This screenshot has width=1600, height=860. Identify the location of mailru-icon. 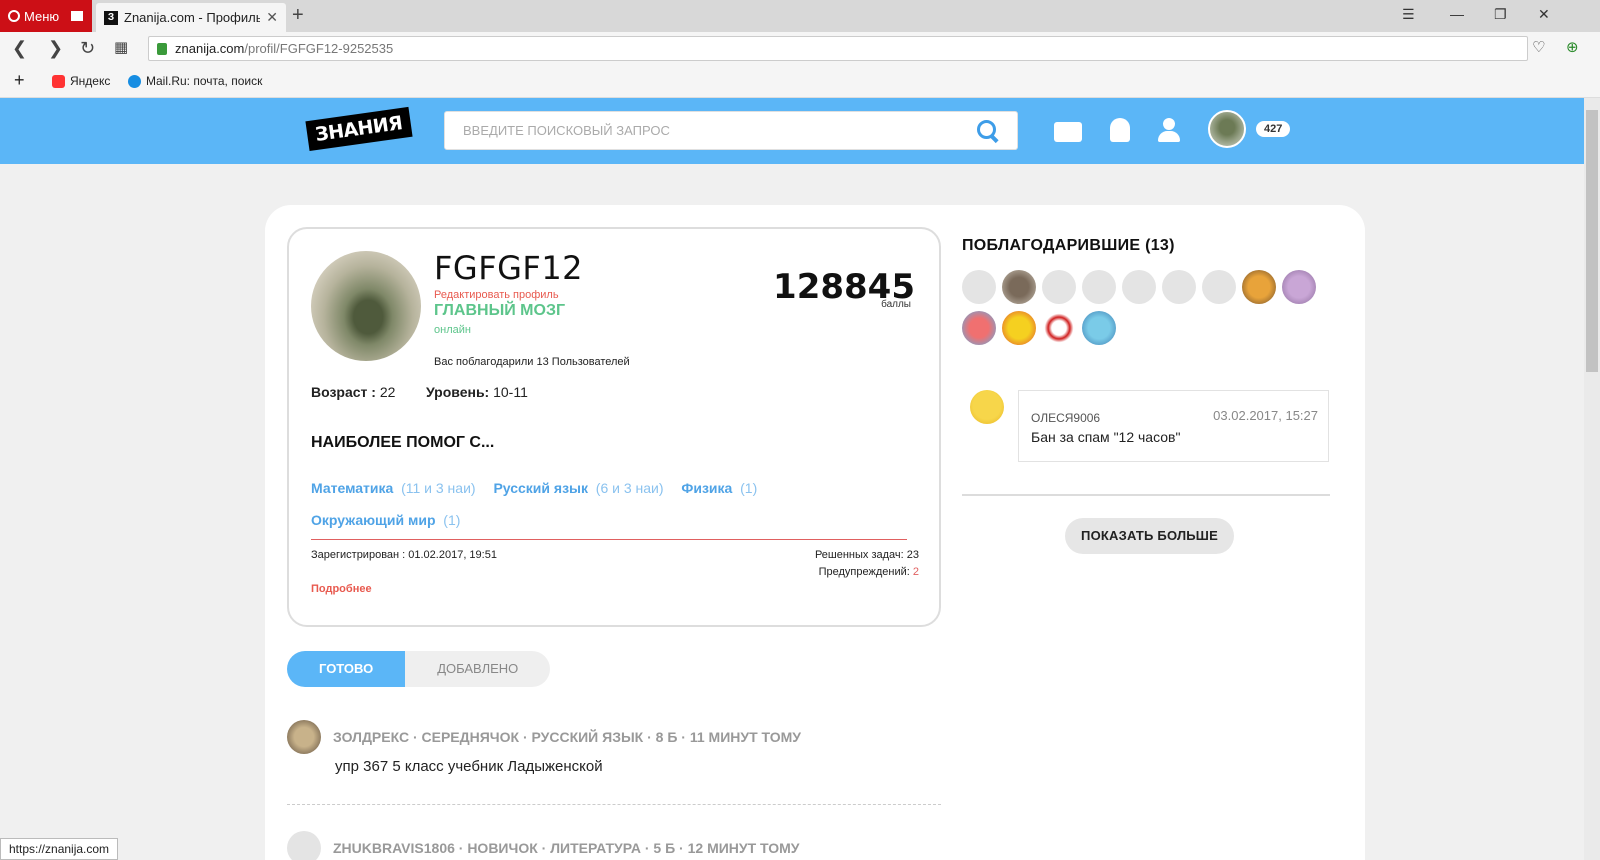
(134, 81).